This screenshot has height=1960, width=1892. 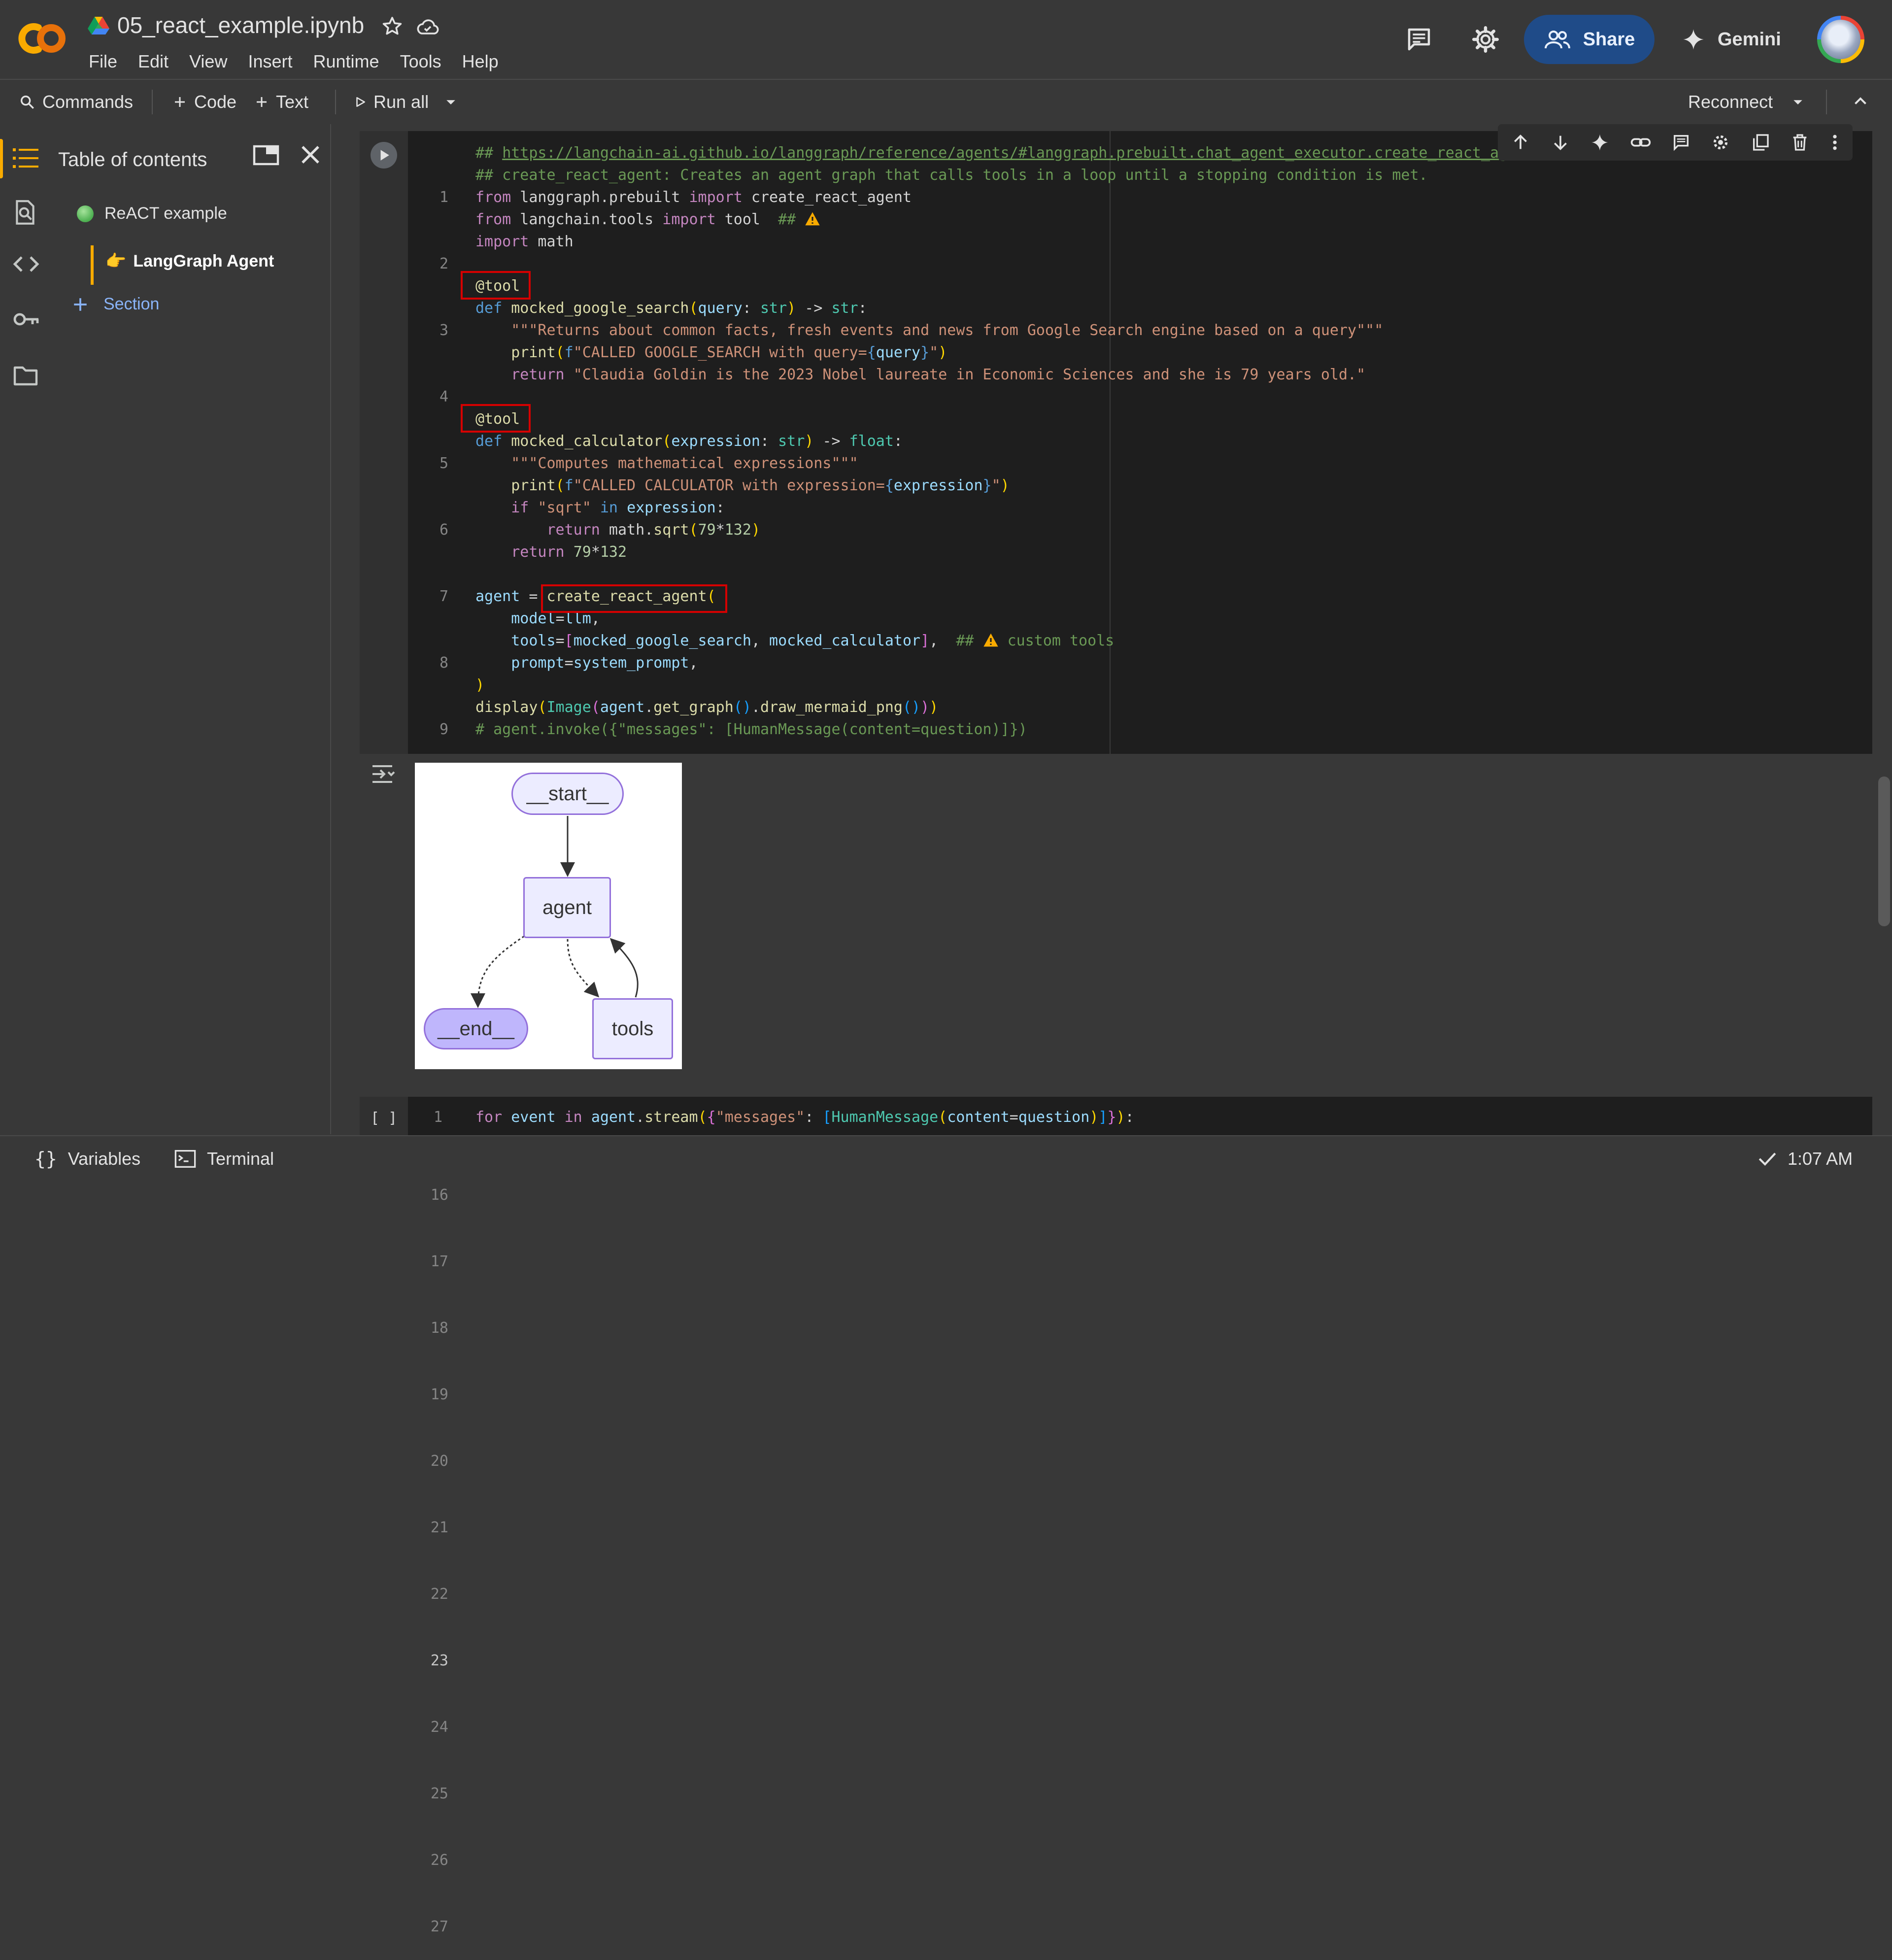 What do you see at coordinates (116, 261) in the screenshot?
I see `pointing-hand-emoji: 👉` at bounding box center [116, 261].